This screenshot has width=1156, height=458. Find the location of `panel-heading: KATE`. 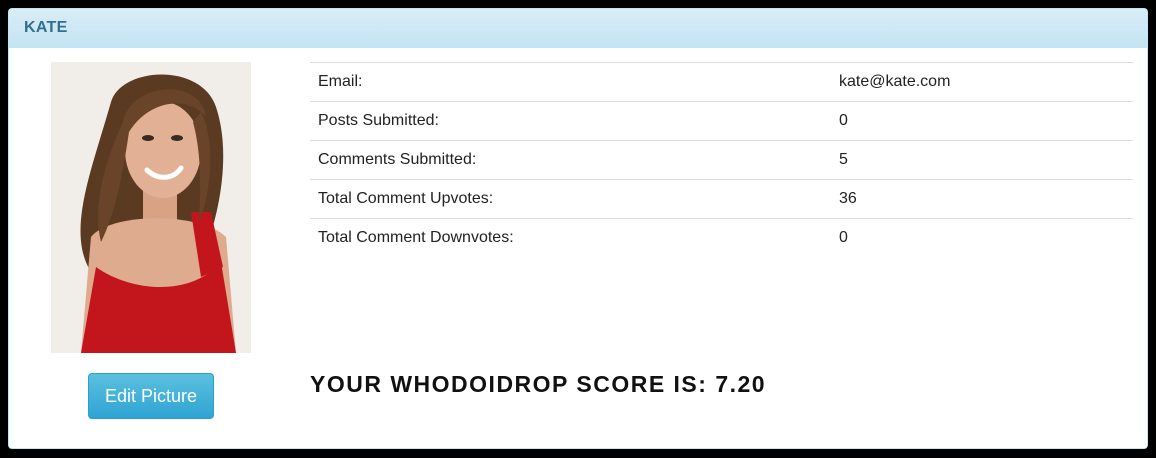

panel-heading: KATE is located at coordinates (578, 28).